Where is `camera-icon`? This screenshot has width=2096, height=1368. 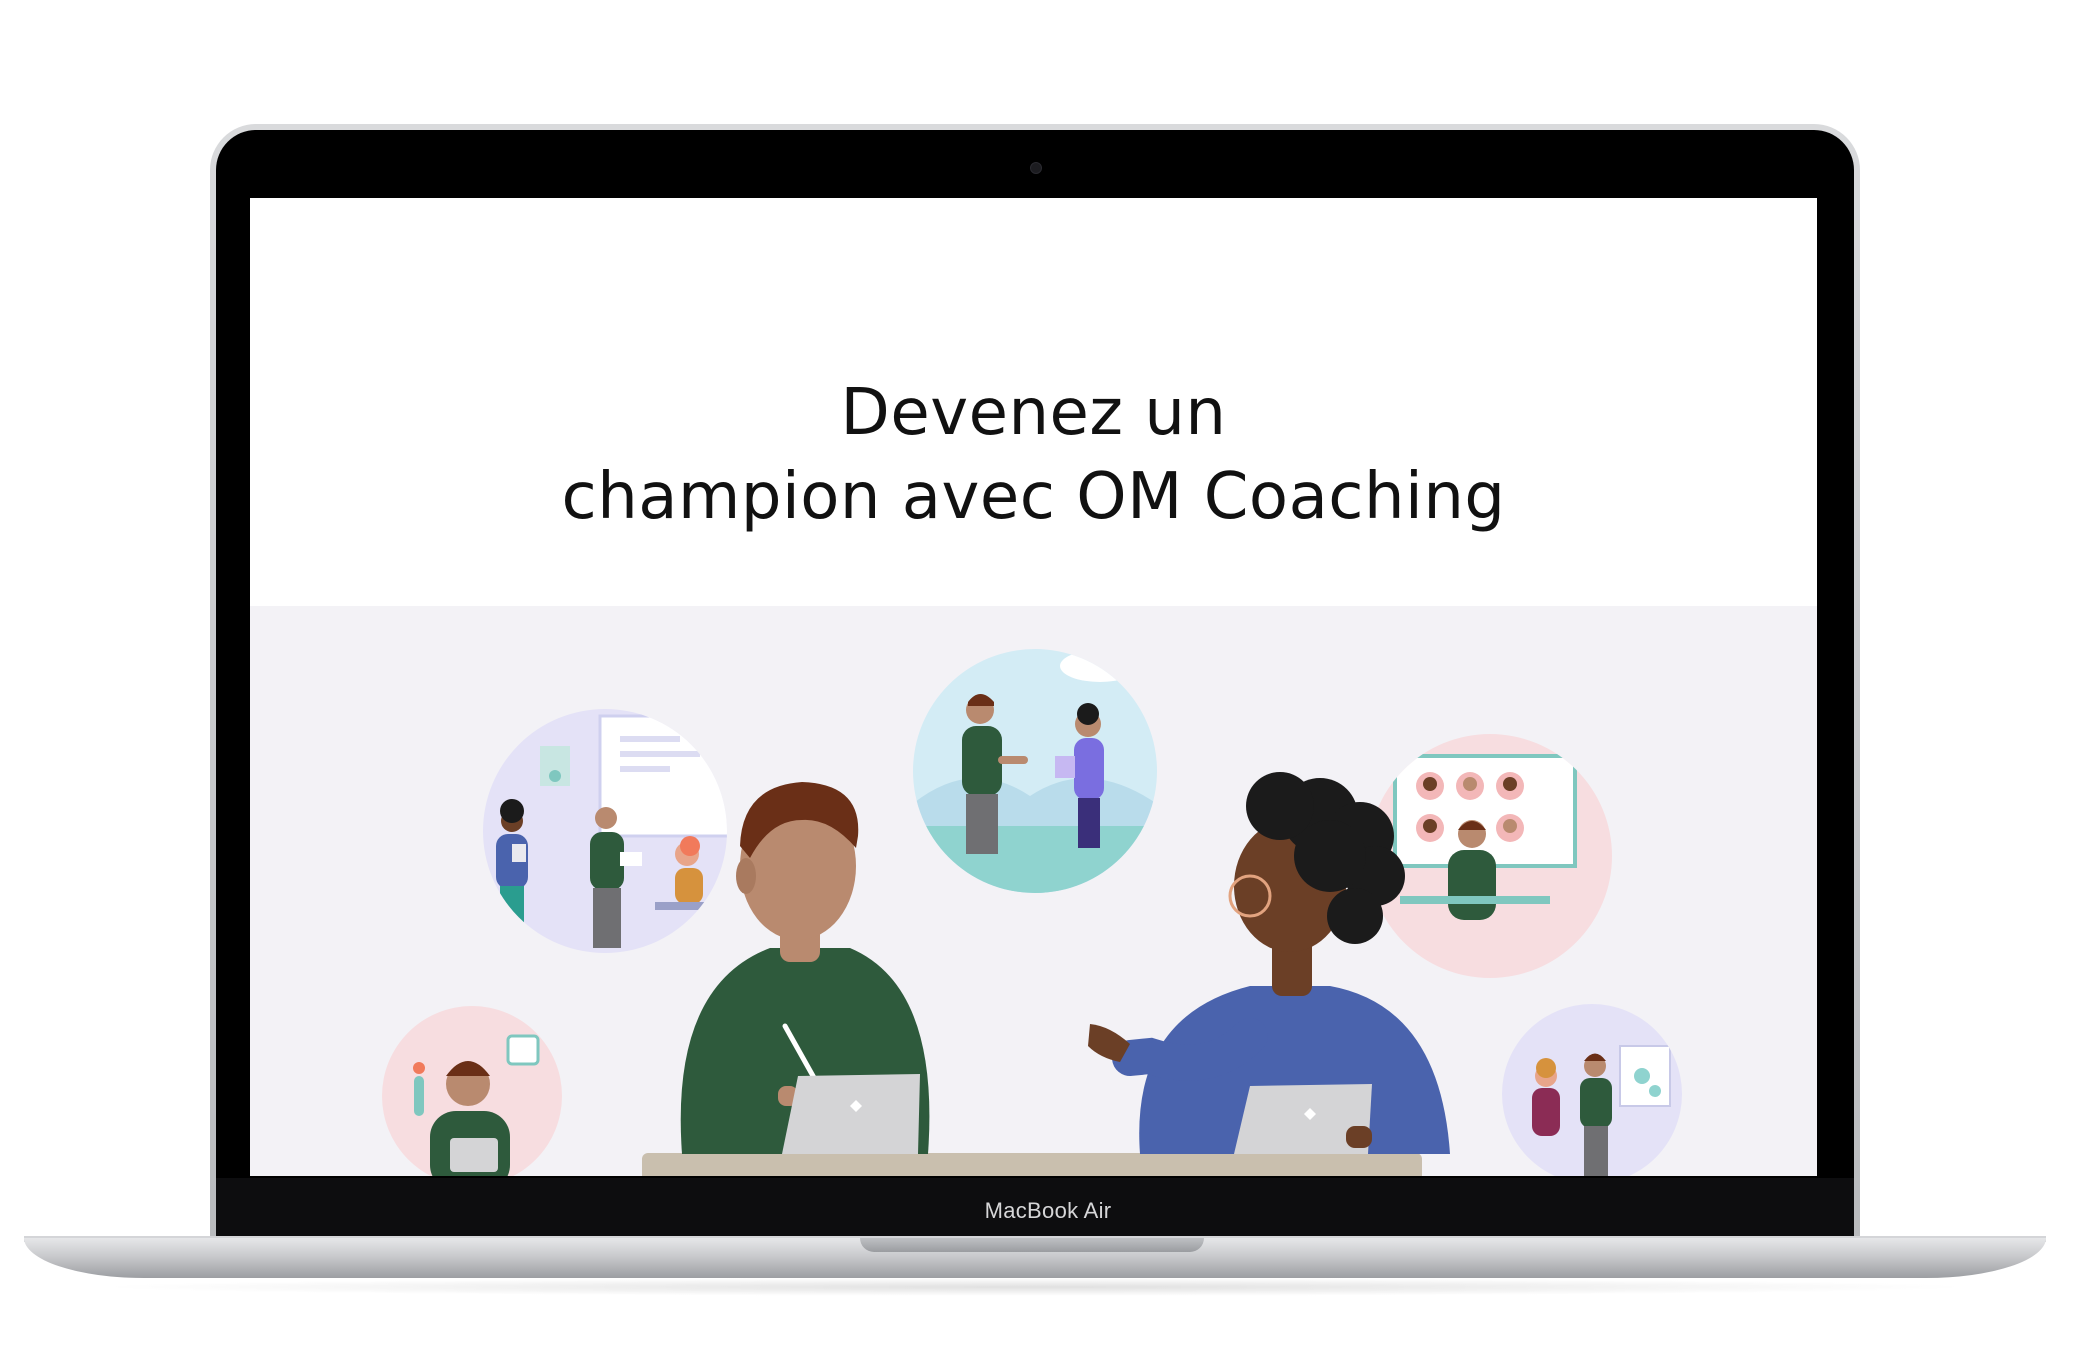 camera-icon is located at coordinates (1036, 168).